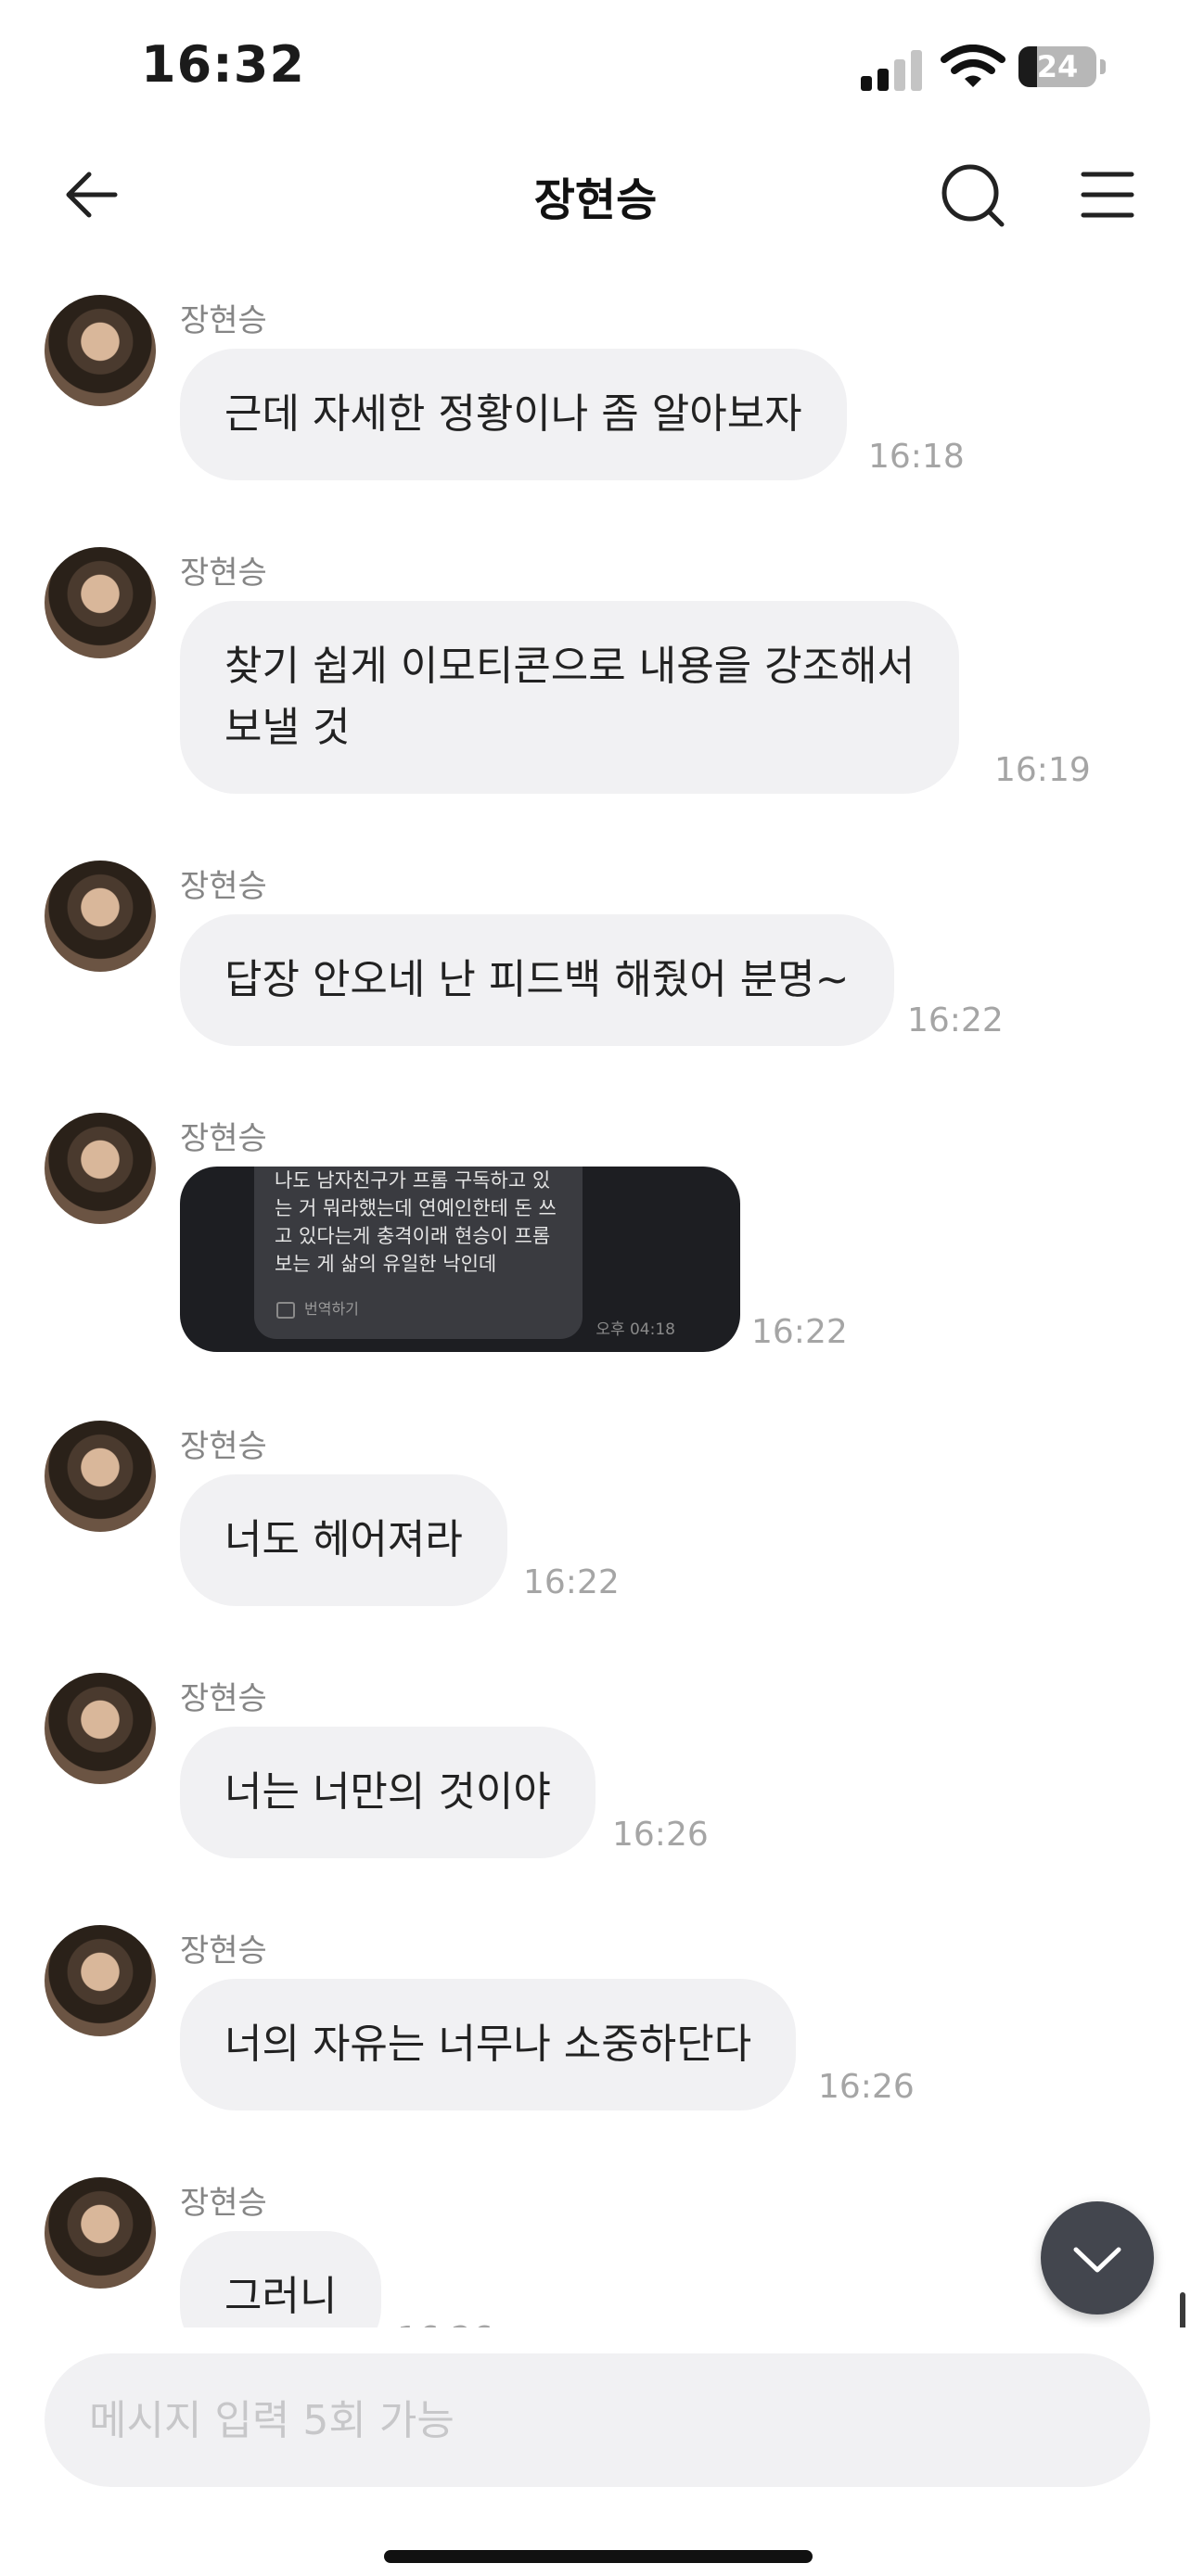 This screenshot has width=1191, height=2576. Describe the element at coordinates (973, 66) in the screenshot. I see `wifi-icon` at that location.